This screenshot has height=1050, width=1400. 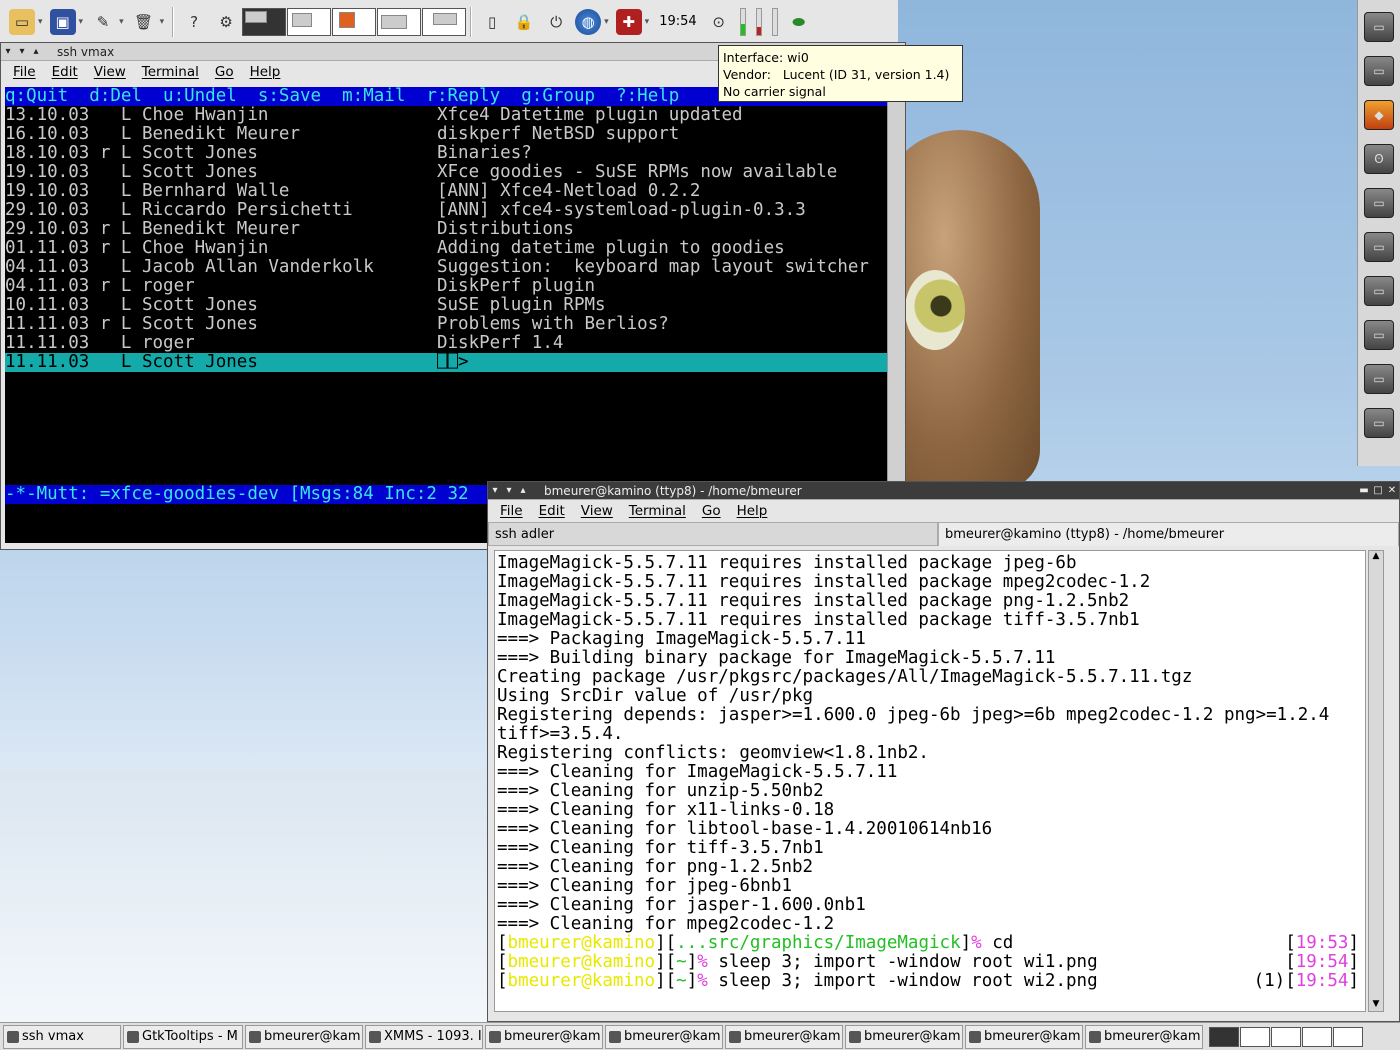 What do you see at coordinates (62, 1036) in the screenshot?
I see `taskbar-item: ssh vmax` at bounding box center [62, 1036].